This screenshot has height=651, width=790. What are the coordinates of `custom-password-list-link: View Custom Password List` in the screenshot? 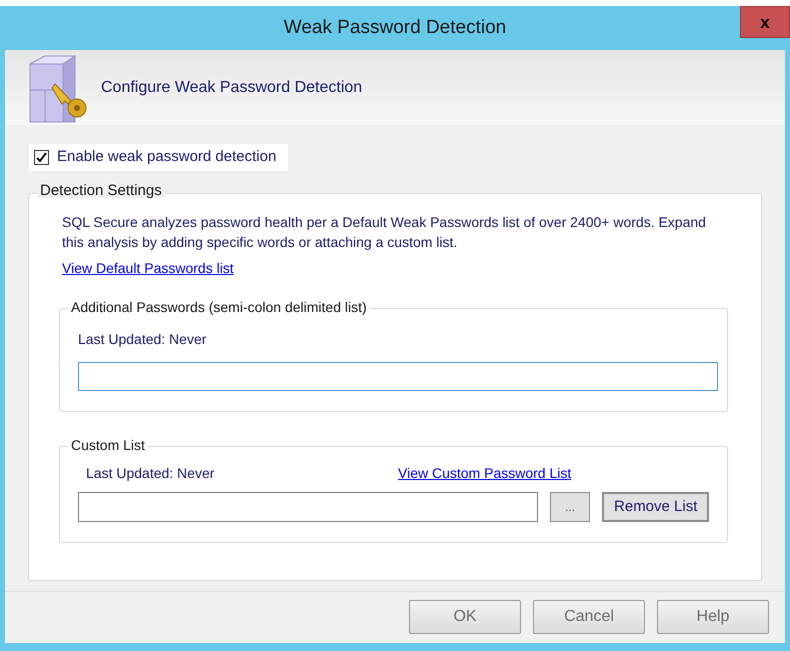 It's located at (485, 473).